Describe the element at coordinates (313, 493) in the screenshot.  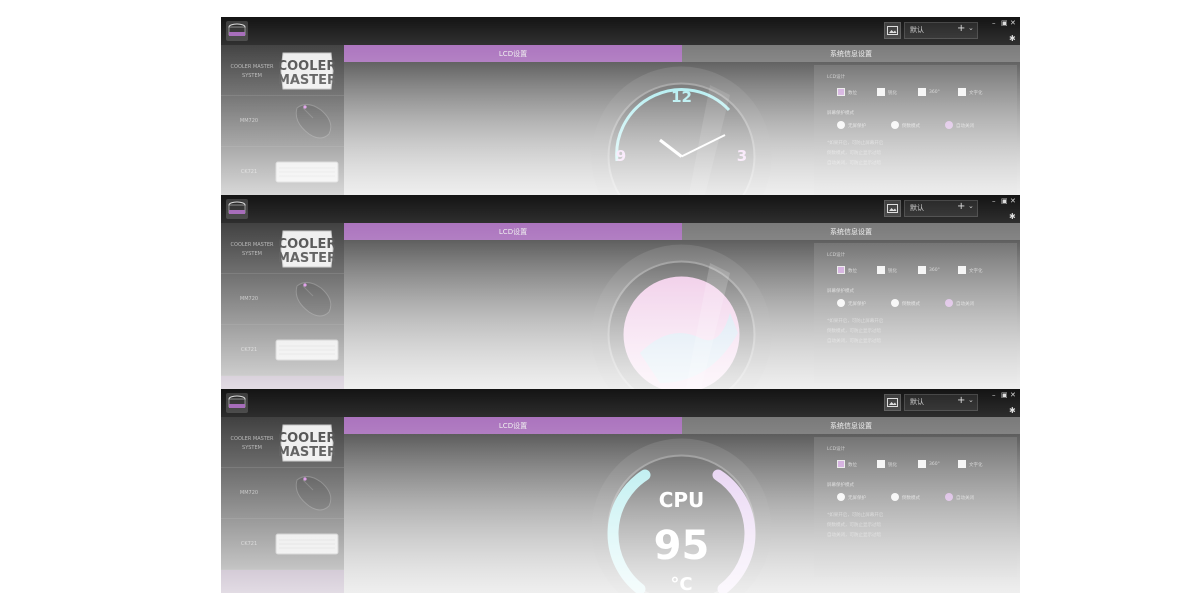
I see `mouse-icon` at that location.